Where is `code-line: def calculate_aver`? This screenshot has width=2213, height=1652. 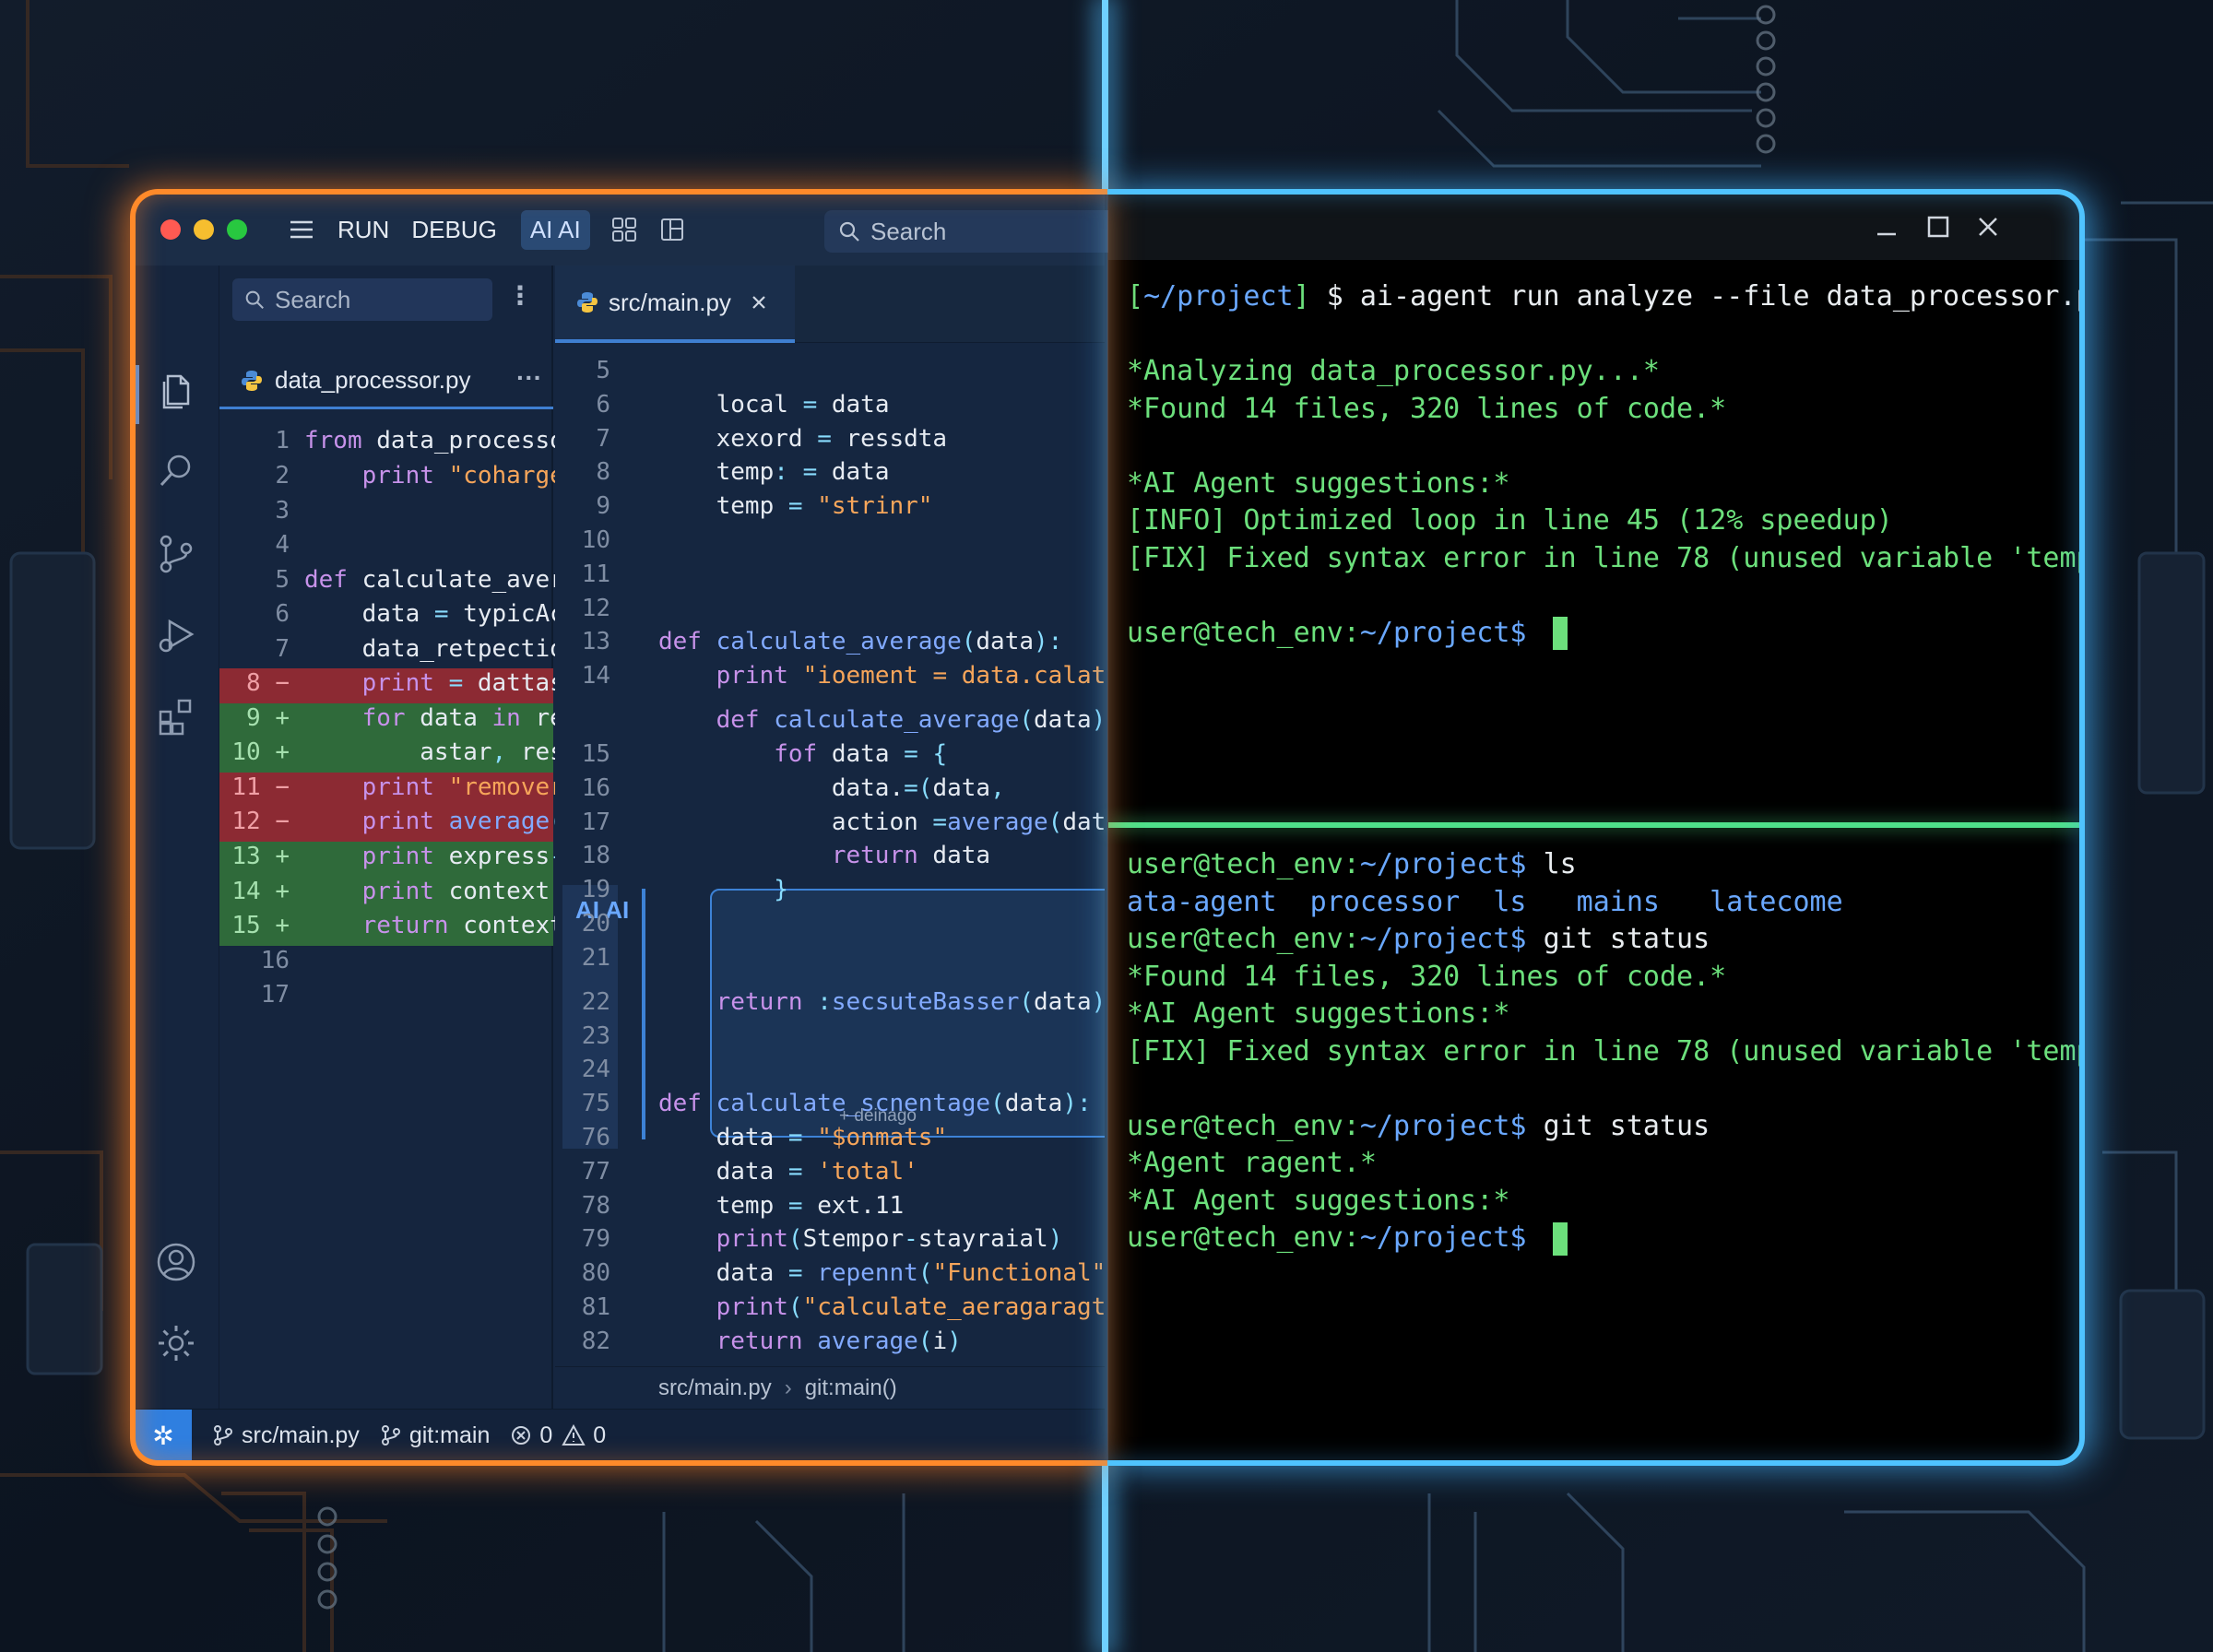 code-line: def calculate_aver is located at coordinates (434, 579).